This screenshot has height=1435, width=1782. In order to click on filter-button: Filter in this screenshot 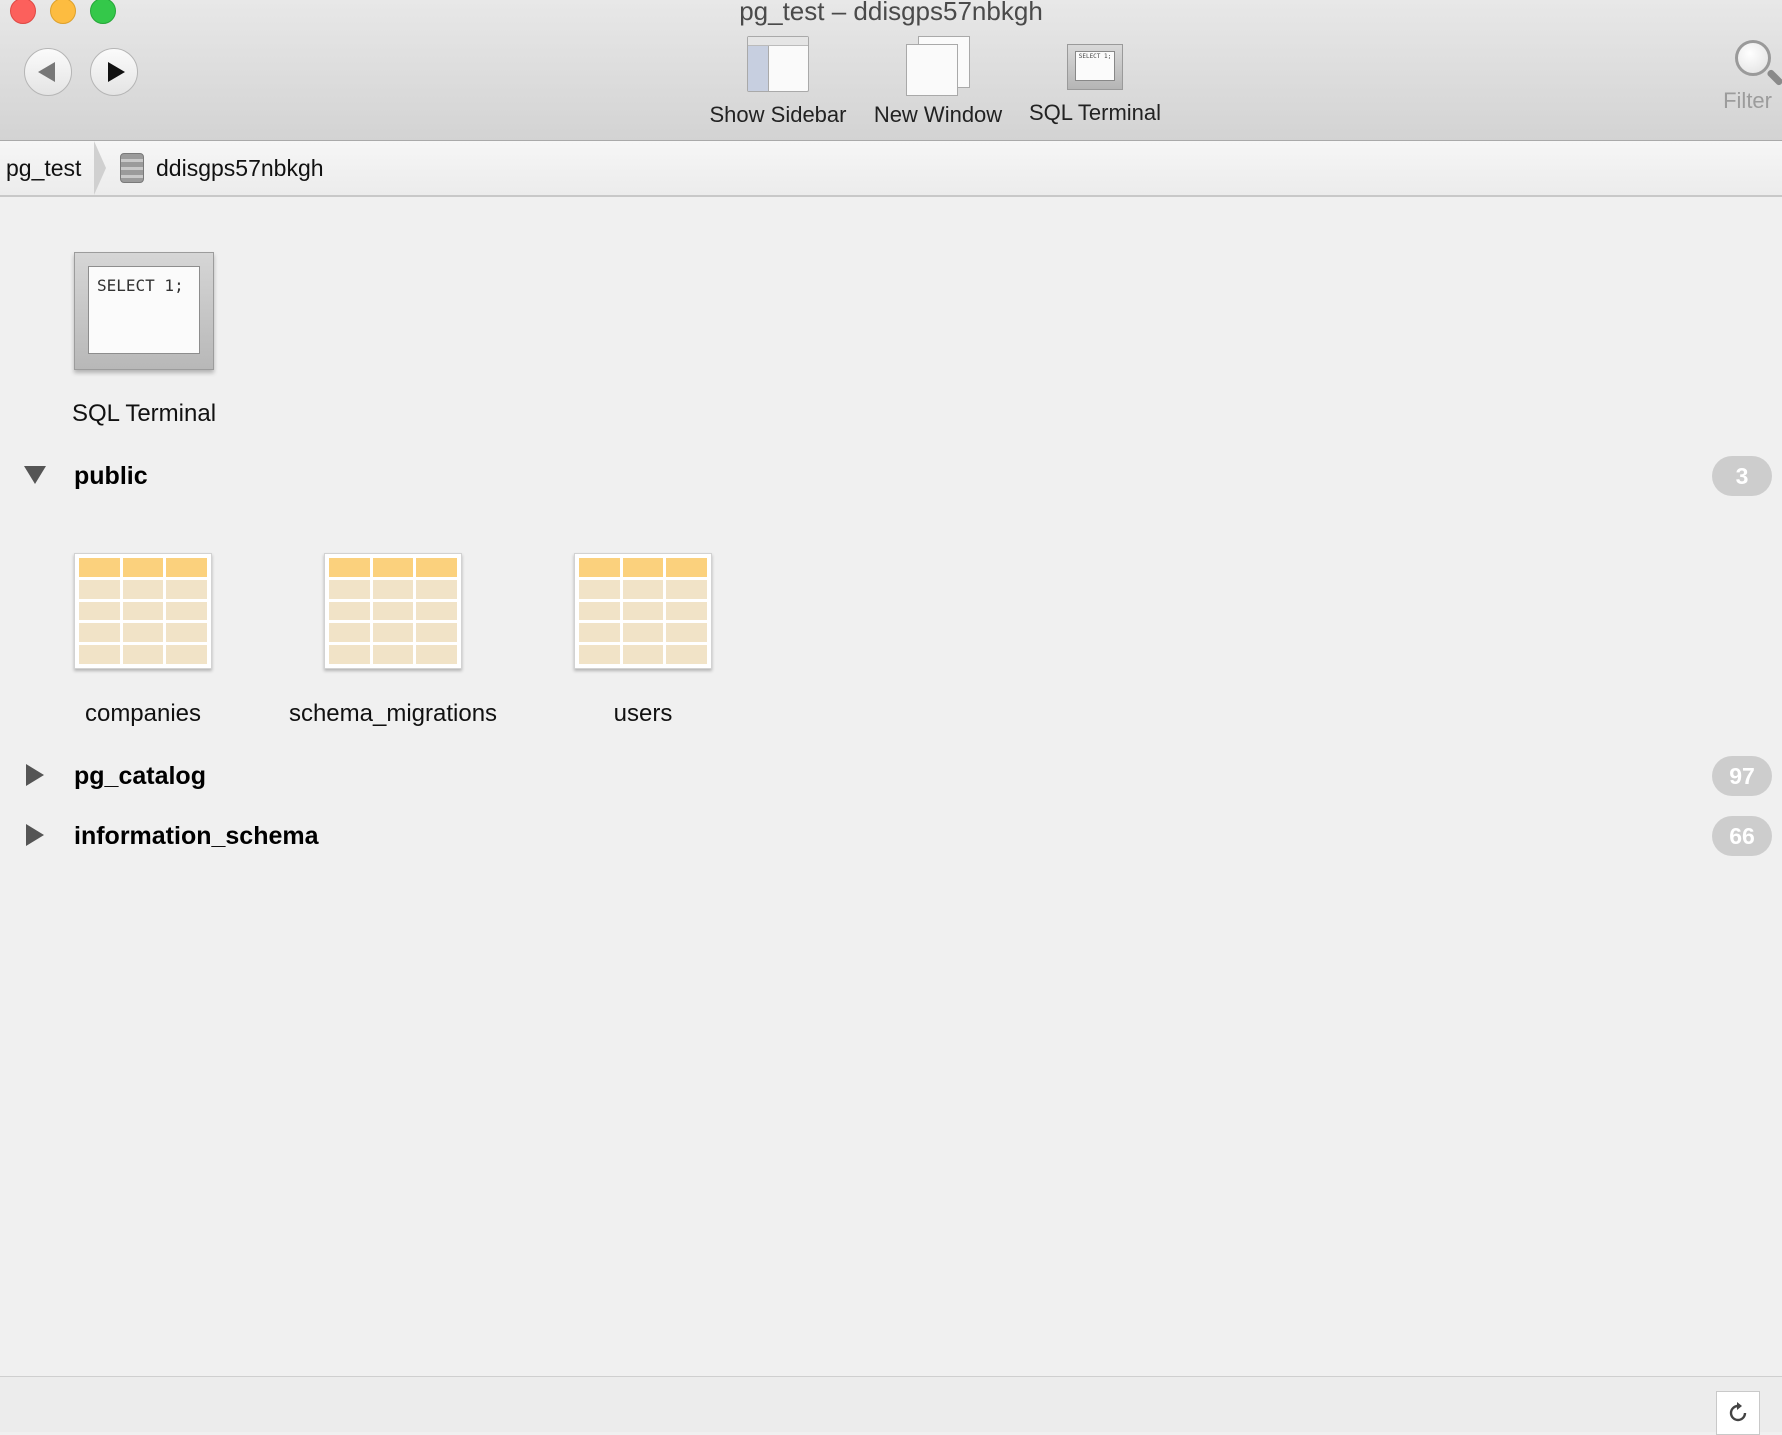, I will do `click(1747, 77)`.